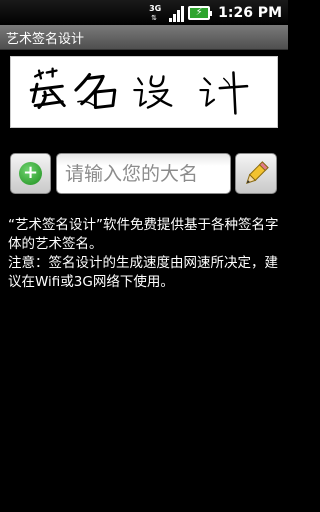  I want to click on add-button: +, so click(30, 173).